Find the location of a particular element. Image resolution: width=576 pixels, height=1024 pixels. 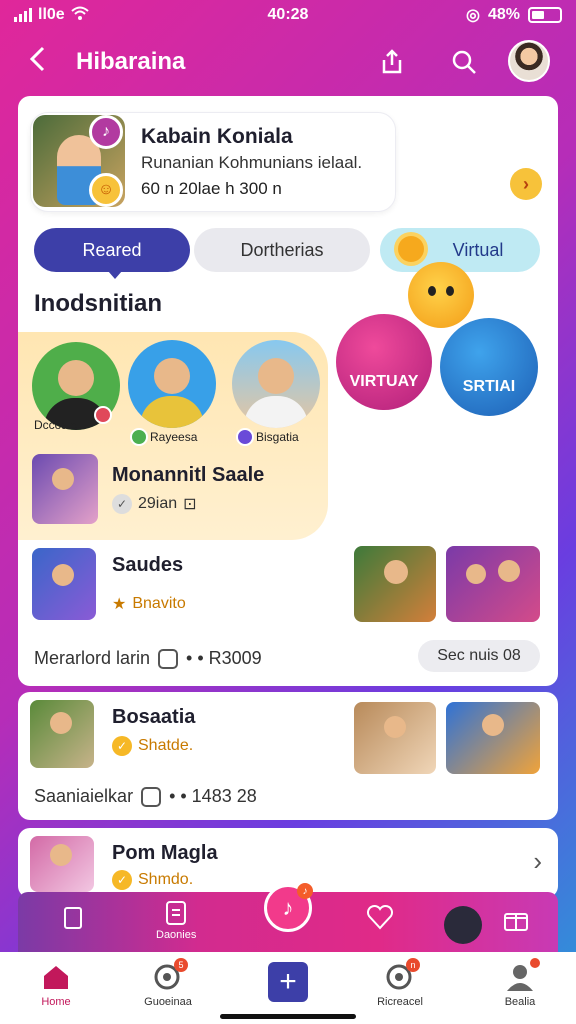

user-avatar is located at coordinates (463, 925).